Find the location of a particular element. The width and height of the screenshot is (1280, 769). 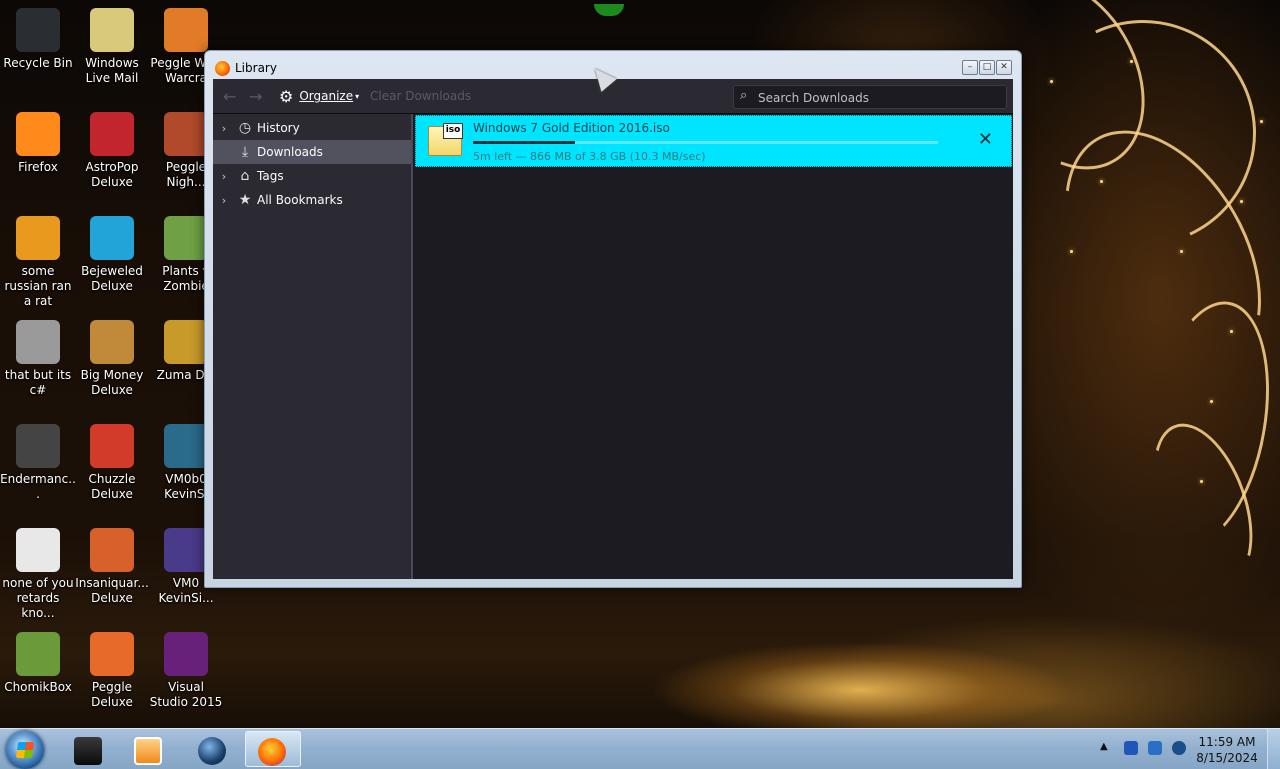

desktop-icon-label: ChomikBox is located at coordinates (38, 687).